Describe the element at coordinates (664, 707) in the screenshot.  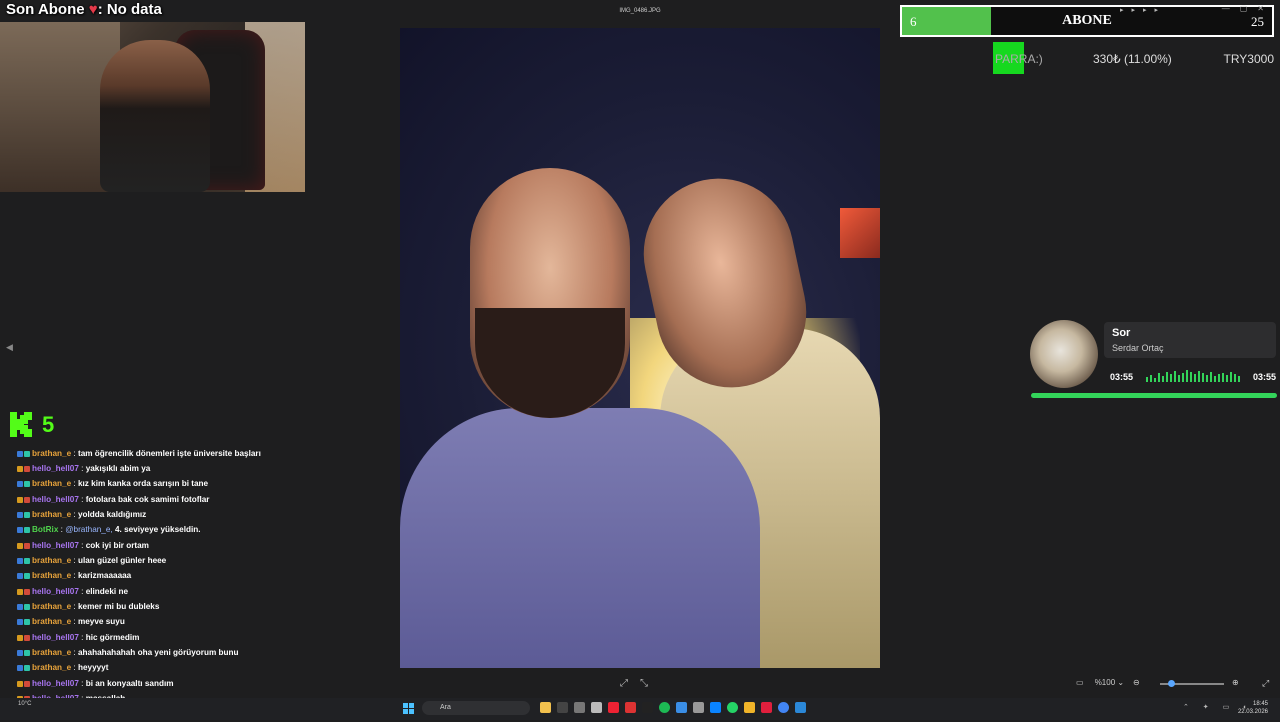
I see `spotify-icon` at that location.